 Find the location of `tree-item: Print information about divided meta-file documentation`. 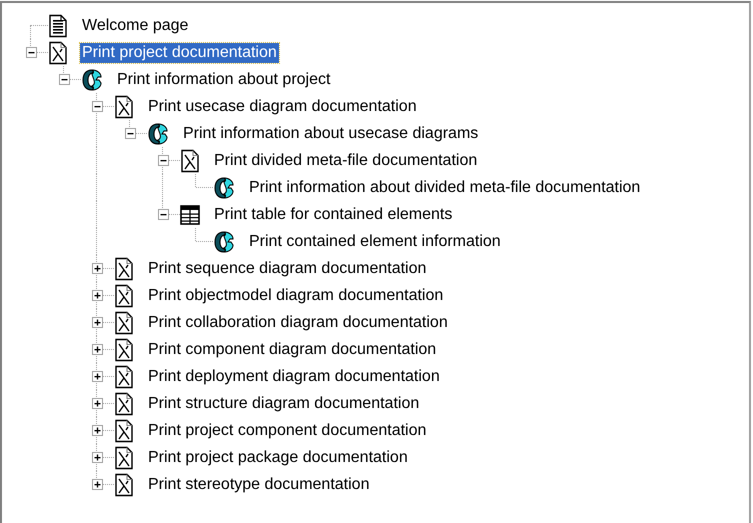

tree-item: Print information about divided meta-file documentation is located at coordinates (444, 188).